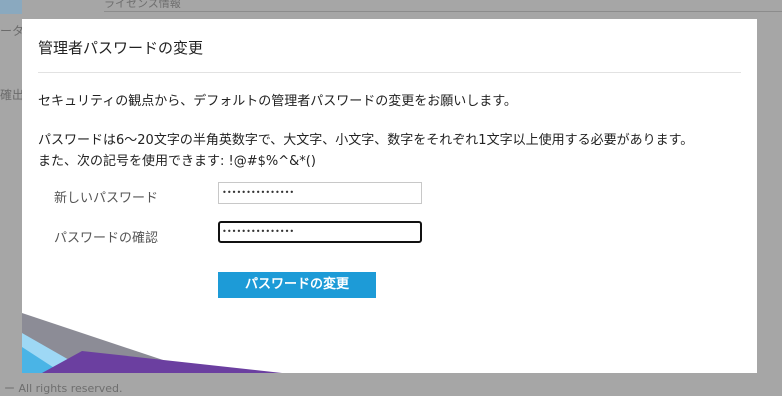  Describe the element at coordinates (11, 7) in the screenshot. I see `background-sidebar-item` at that location.